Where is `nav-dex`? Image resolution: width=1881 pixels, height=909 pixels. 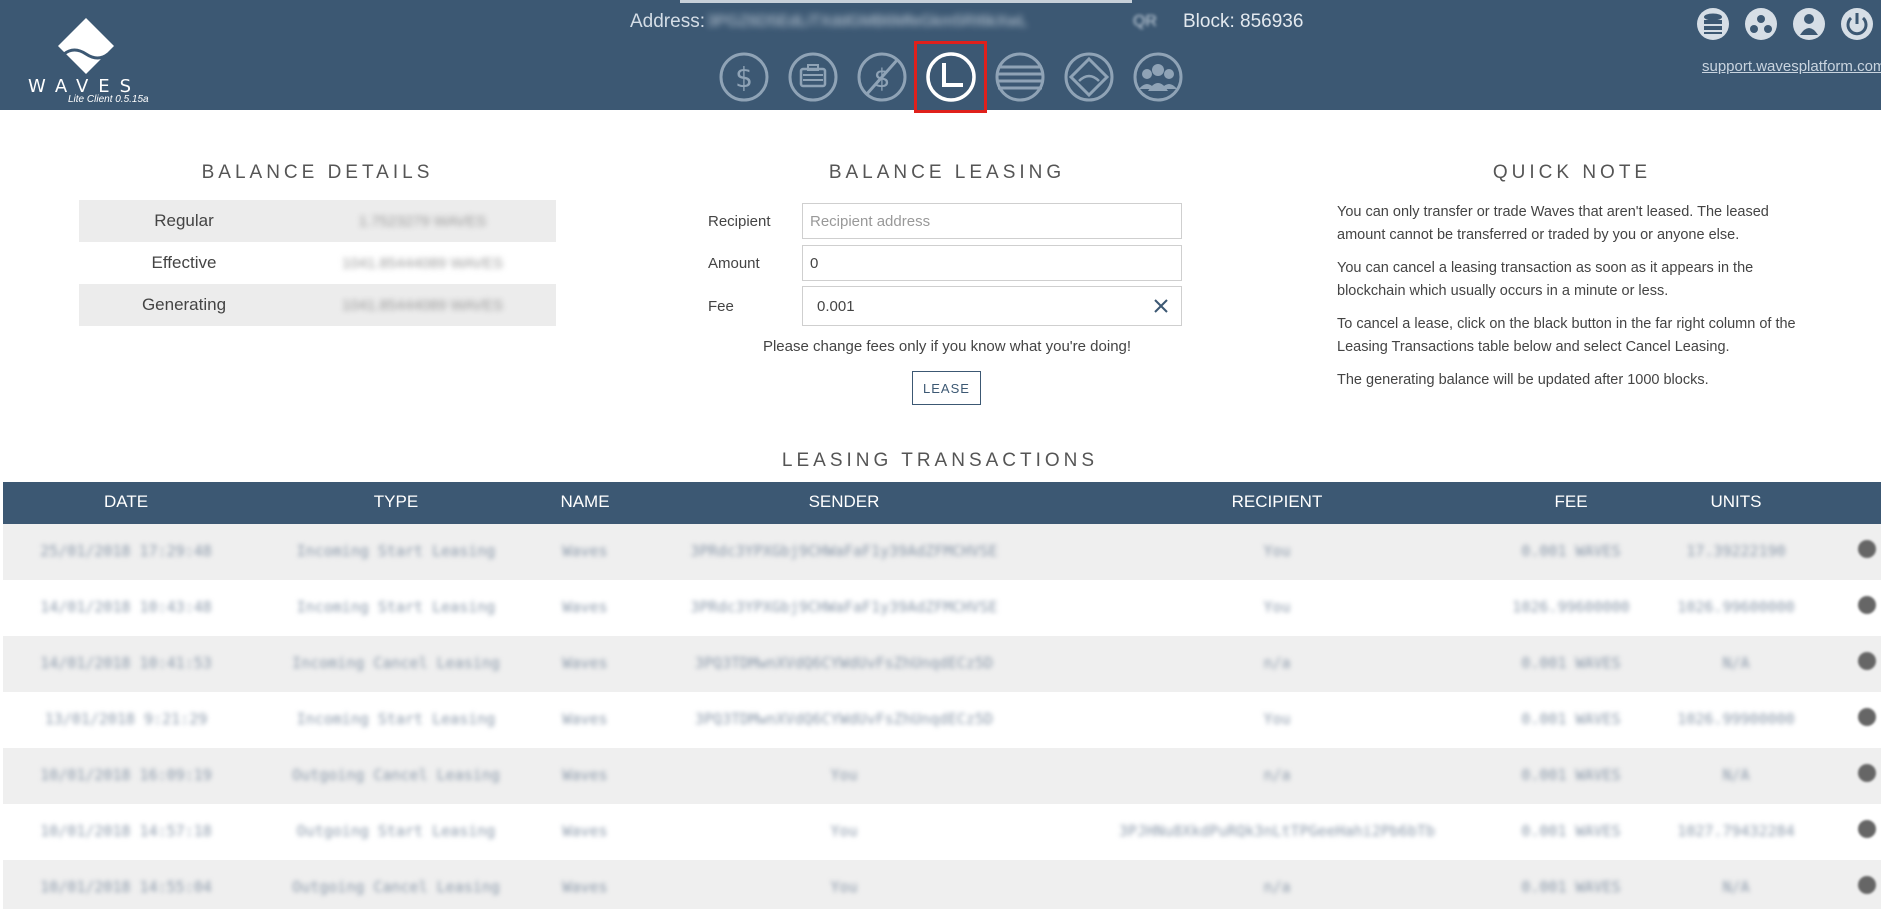 nav-dex is located at coordinates (1088, 77).